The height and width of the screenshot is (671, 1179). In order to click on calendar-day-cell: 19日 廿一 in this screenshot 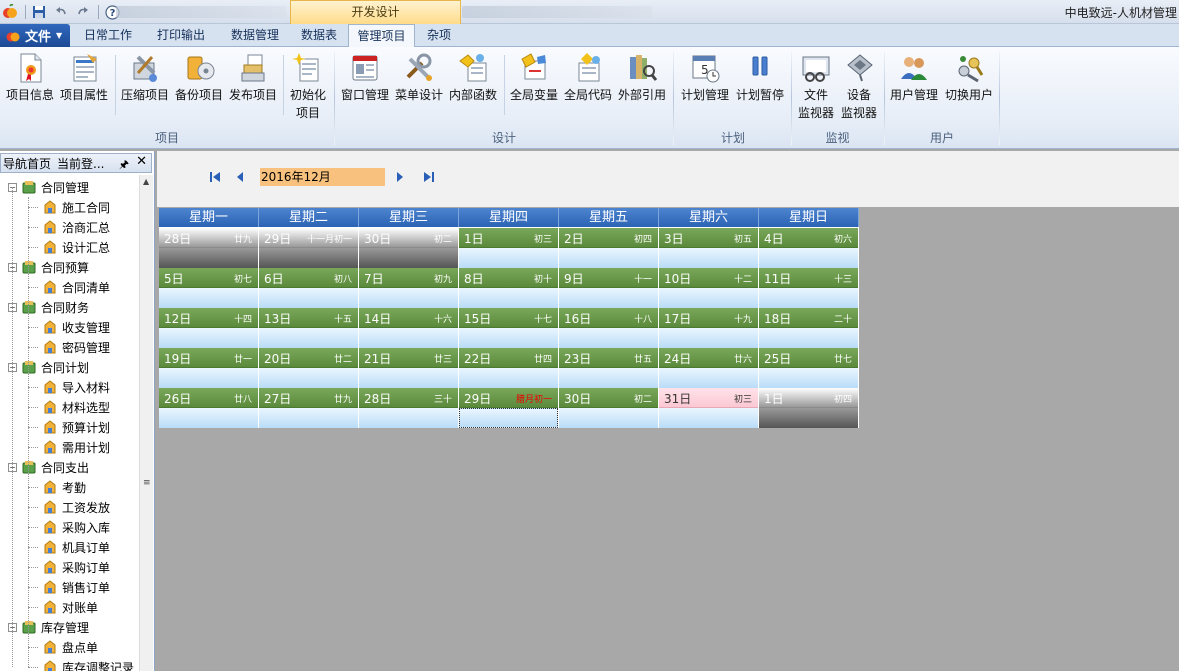, I will do `click(209, 368)`.